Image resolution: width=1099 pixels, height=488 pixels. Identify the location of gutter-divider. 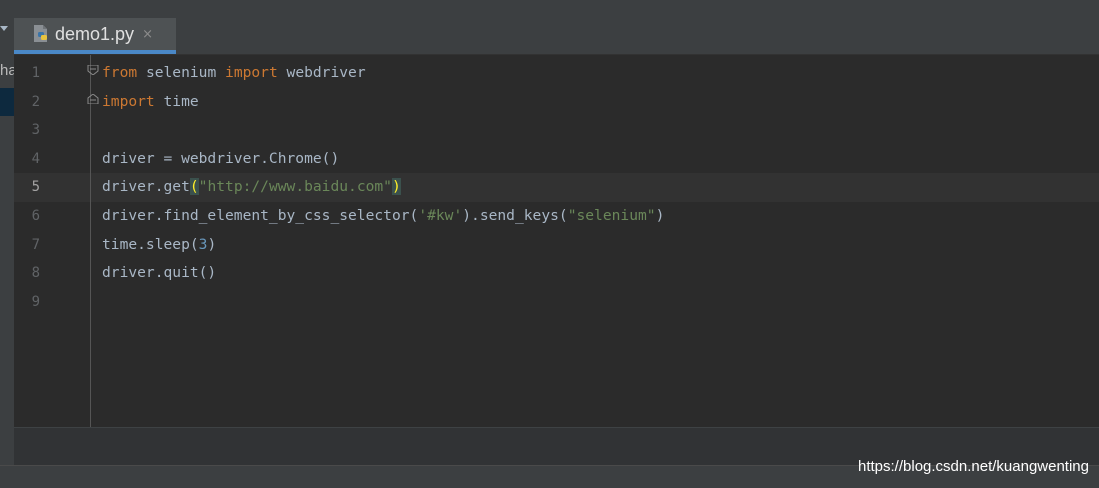
(90, 241).